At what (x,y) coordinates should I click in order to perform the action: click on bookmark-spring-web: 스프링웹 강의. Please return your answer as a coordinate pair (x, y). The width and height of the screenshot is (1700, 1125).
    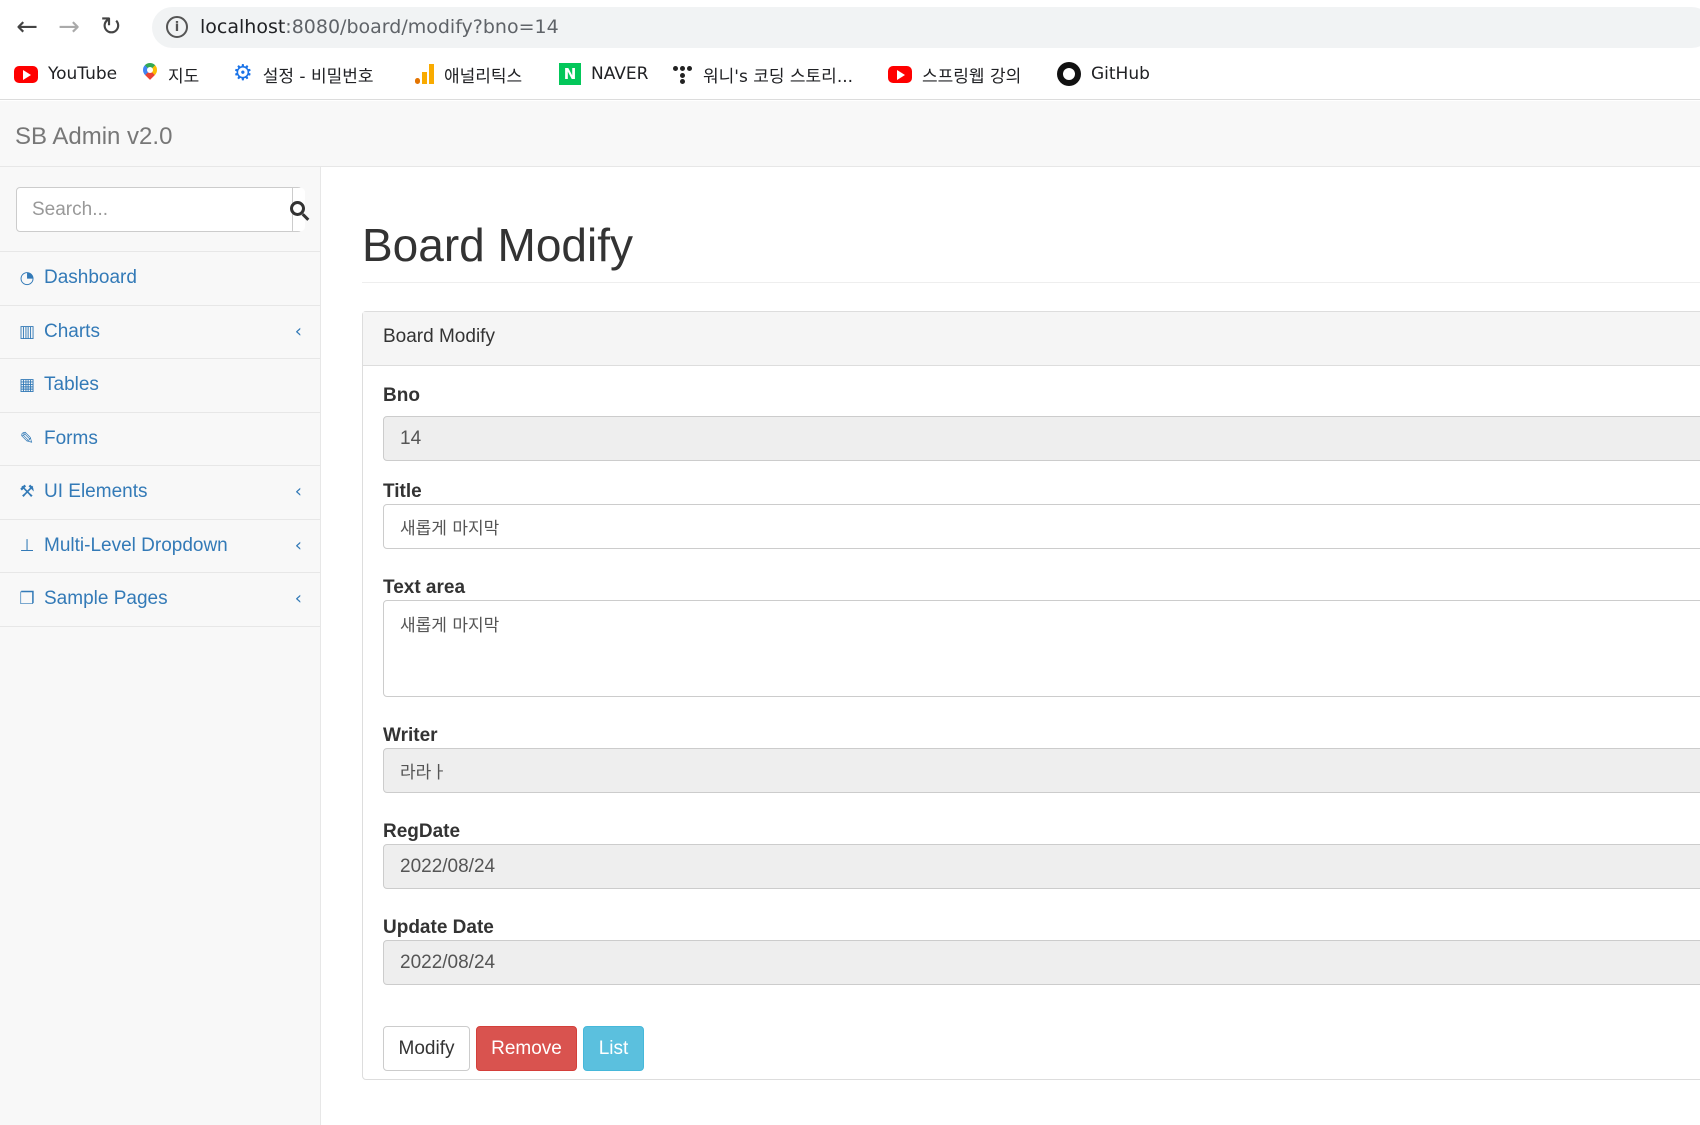
    Looking at the image, I should click on (954, 74).